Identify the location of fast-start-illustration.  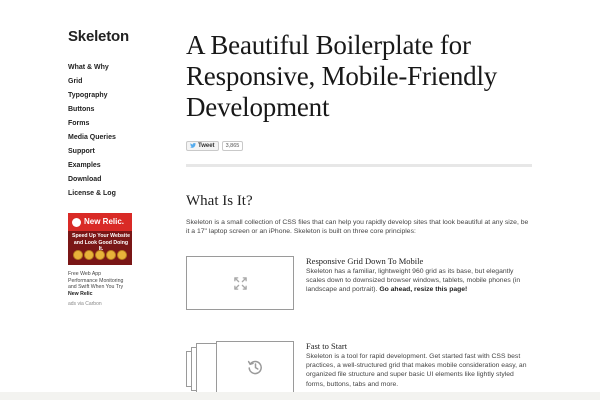
(240, 370).